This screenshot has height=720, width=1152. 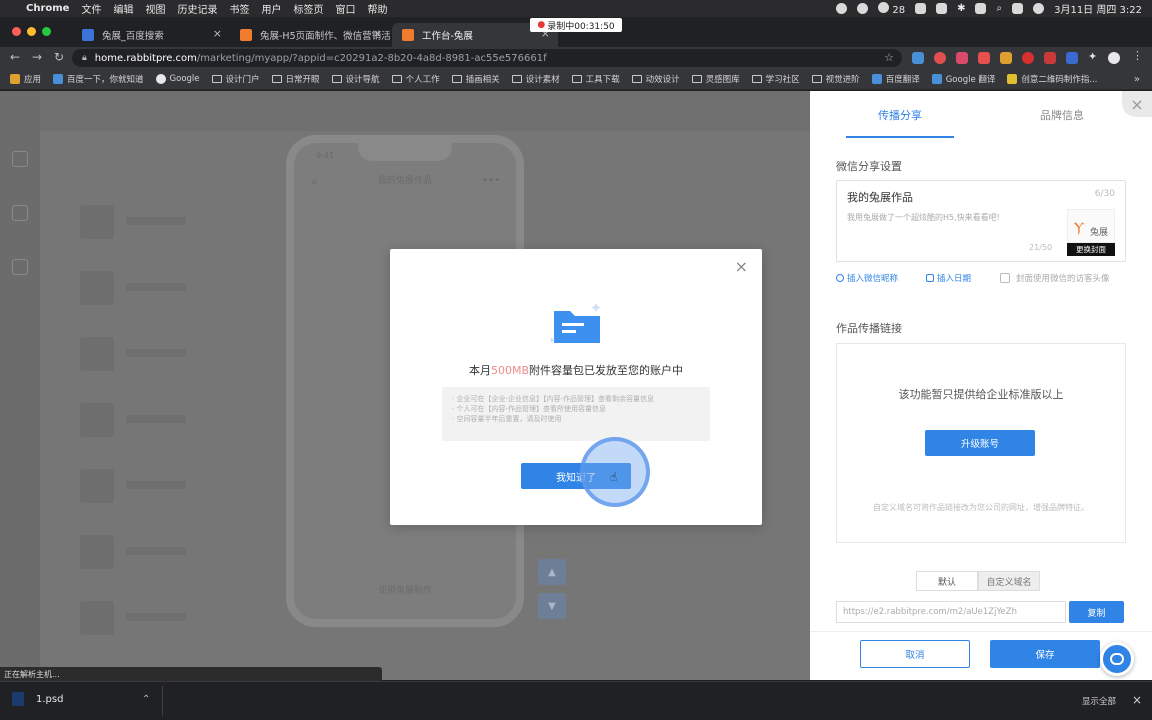 What do you see at coordinates (1045, 654) in the screenshot?
I see `save-button: 保存` at bounding box center [1045, 654].